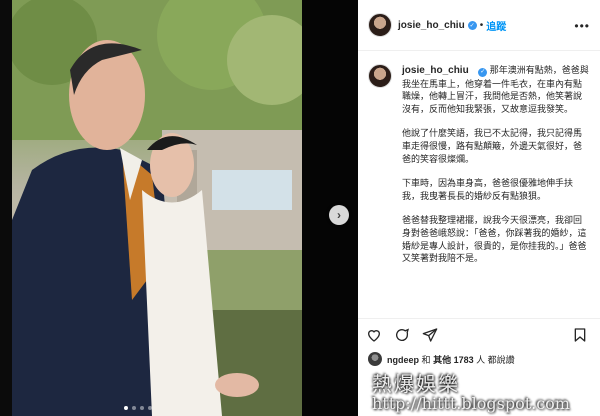  I want to click on likes-summary: ngdeep 和 其他 1783 人 都說讚, so click(441, 359).